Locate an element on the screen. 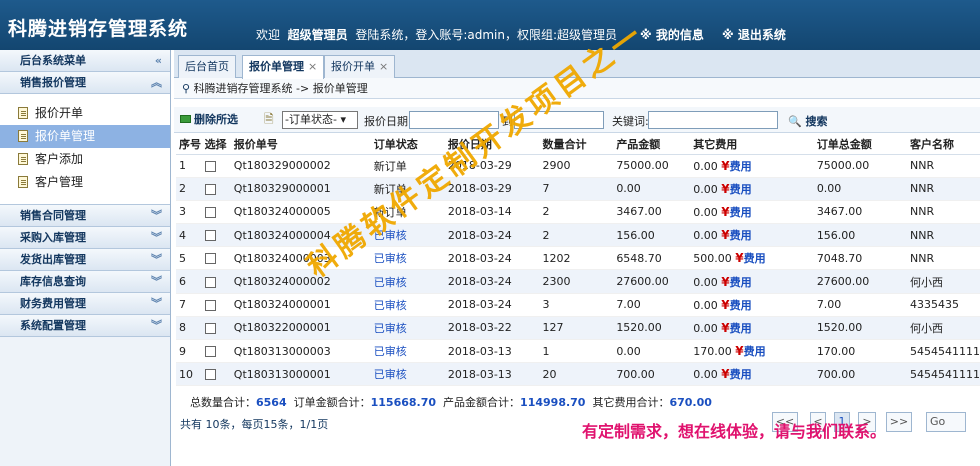  menu-group-inventory: 库存信息查询 ︾ is located at coordinates (85, 282).